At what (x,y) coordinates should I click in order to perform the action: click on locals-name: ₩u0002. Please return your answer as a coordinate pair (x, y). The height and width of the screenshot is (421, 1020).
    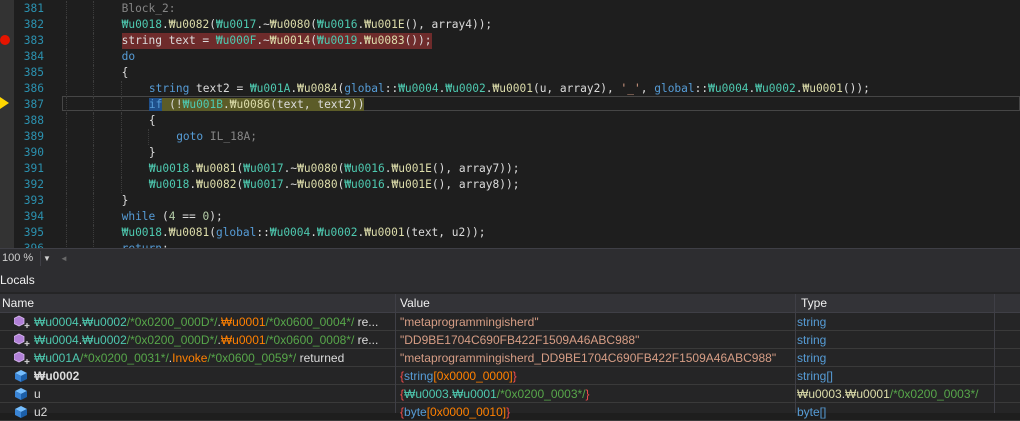
    Looking at the image, I should click on (56, 376).